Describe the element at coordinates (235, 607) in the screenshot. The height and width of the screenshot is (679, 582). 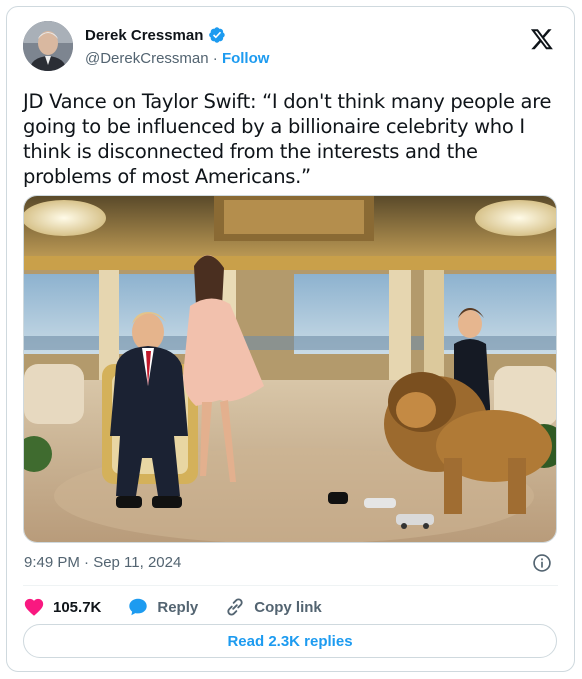
I see `link-icon` at that location.